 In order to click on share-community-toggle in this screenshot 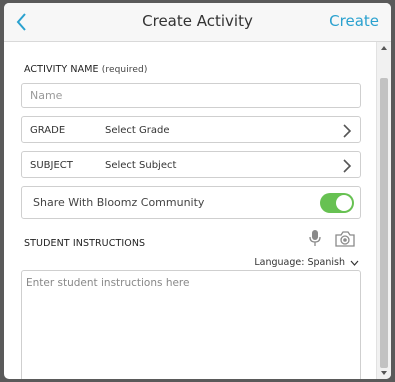, I will do `click(337, 203)`.